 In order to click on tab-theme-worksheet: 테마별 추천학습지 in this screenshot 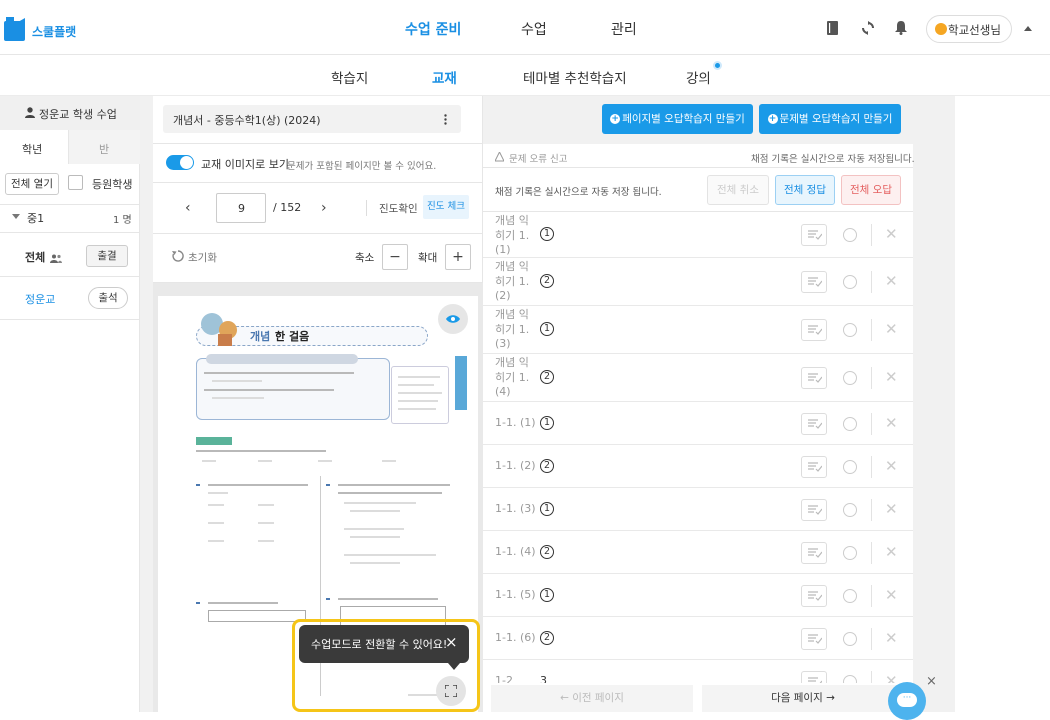, I will do `click(575, 77)`.